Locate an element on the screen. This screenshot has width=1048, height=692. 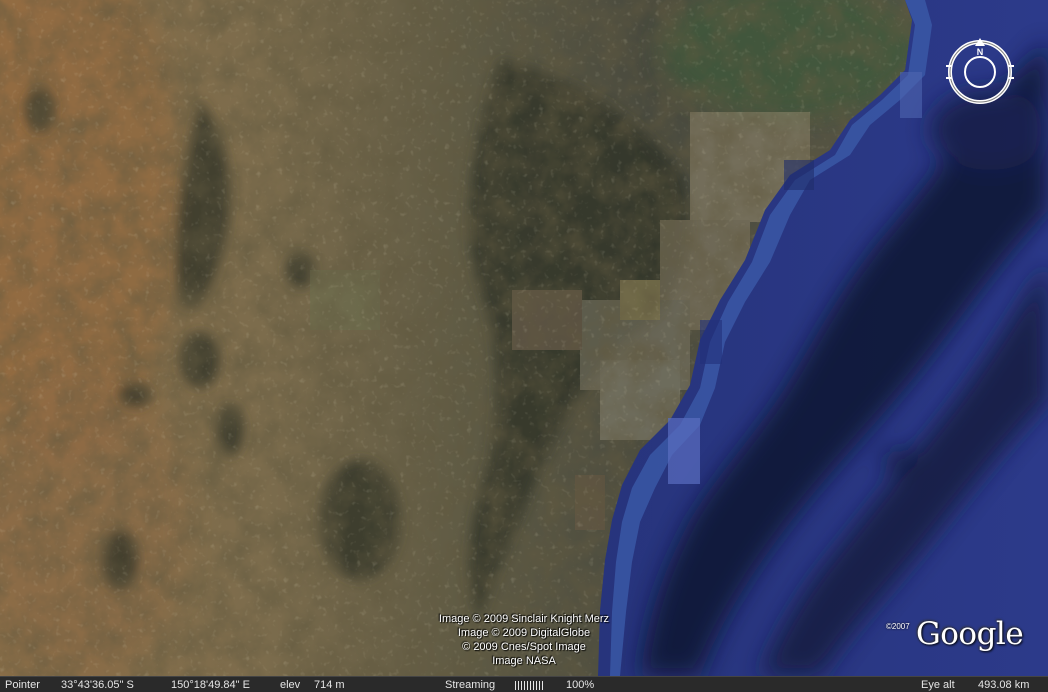
streaming-progress-bar is located at coordinates (529, 685).